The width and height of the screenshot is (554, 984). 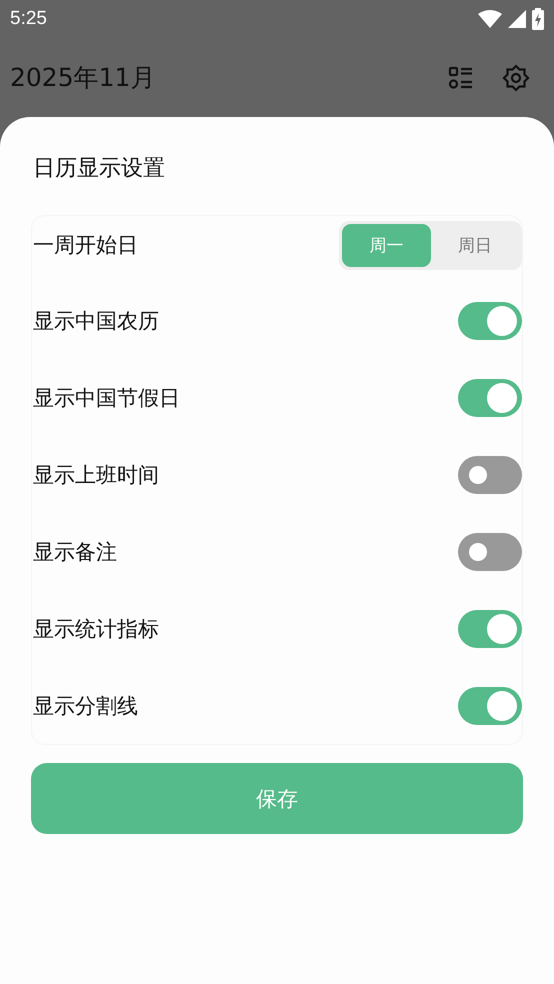 What do you see at coordinates (75, 552) in the screenshot?
I see `setting-label: 显示备注` at bounding box center [75, 552].